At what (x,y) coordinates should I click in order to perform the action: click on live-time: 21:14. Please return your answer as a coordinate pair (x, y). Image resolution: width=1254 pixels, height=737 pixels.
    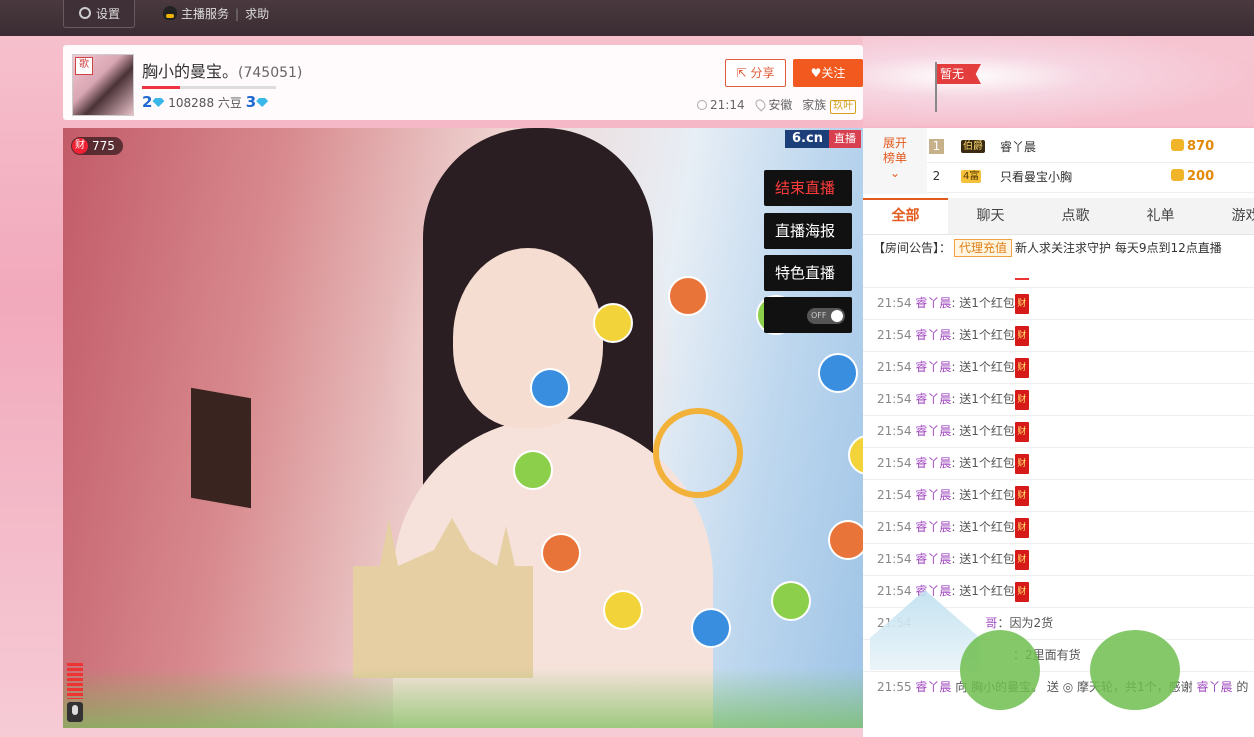
    Looking at the image, I should click on (727, 105).